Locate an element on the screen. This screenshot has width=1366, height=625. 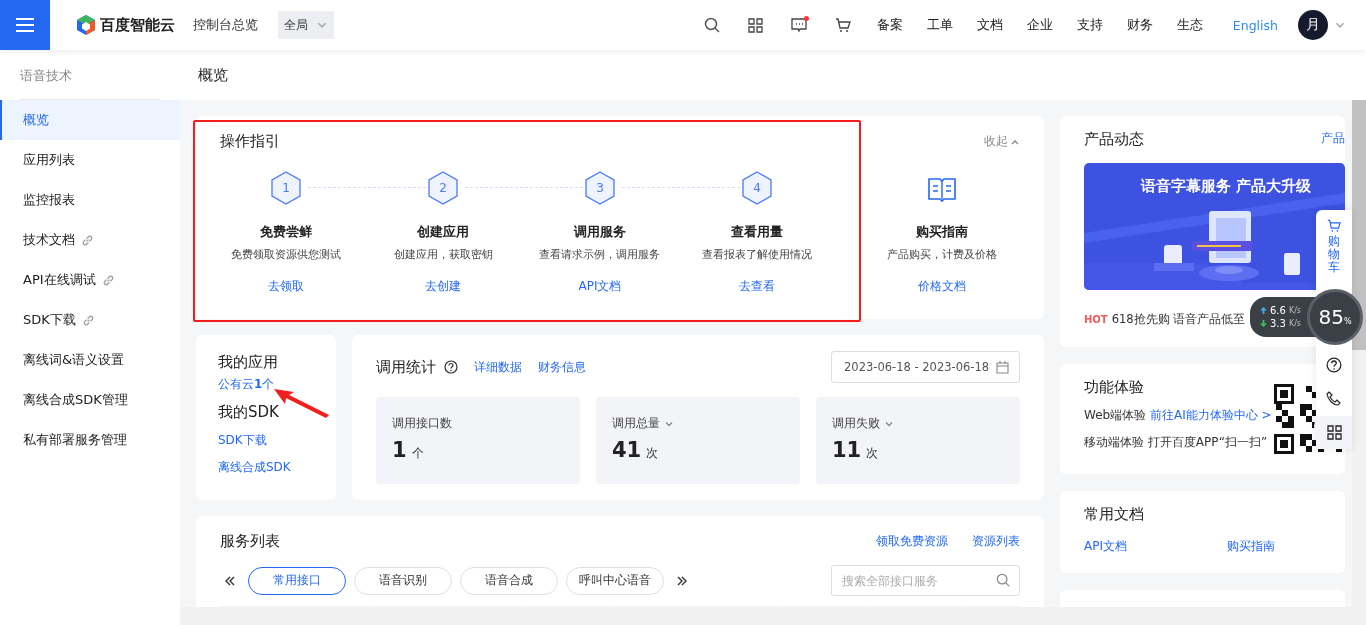
step-description: 查看请求示例，调用服务 is located at coordinates (600, 254).